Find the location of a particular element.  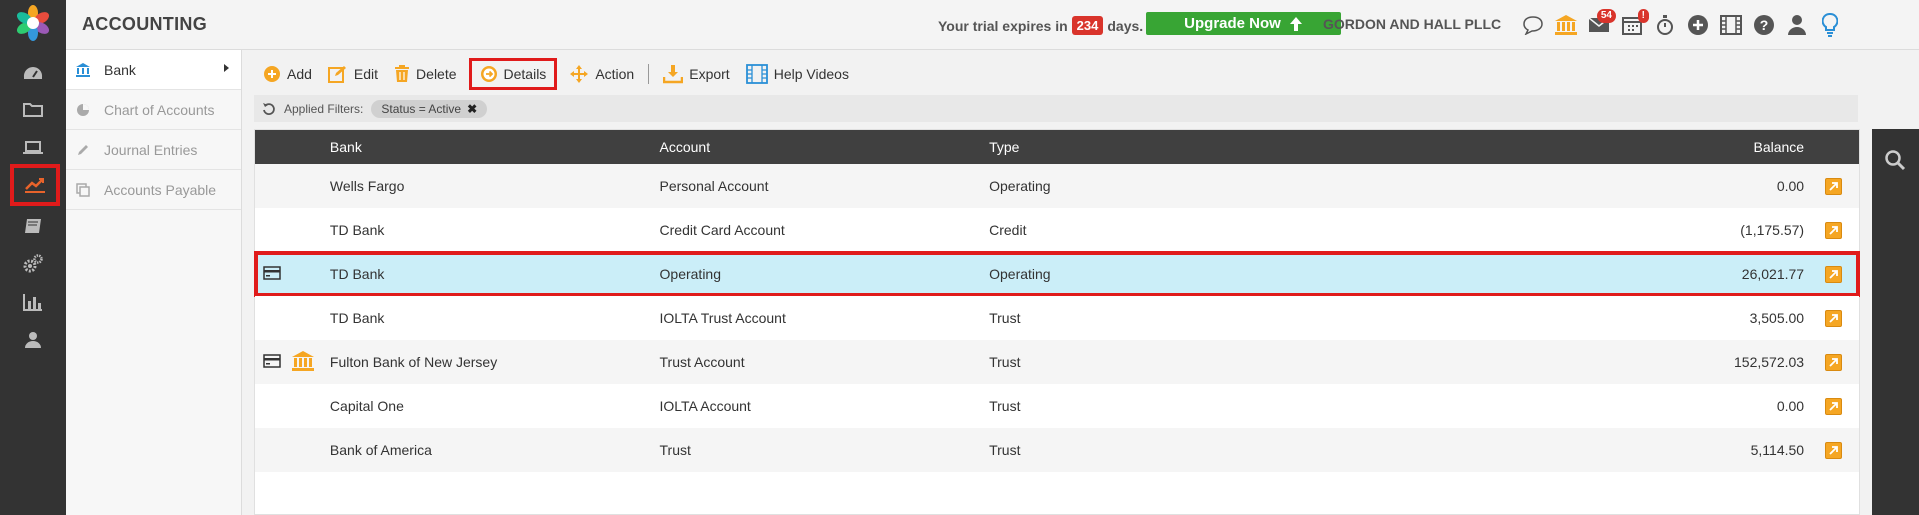

remove-filter-icon: ✖ is located at coordinates (472, 109).